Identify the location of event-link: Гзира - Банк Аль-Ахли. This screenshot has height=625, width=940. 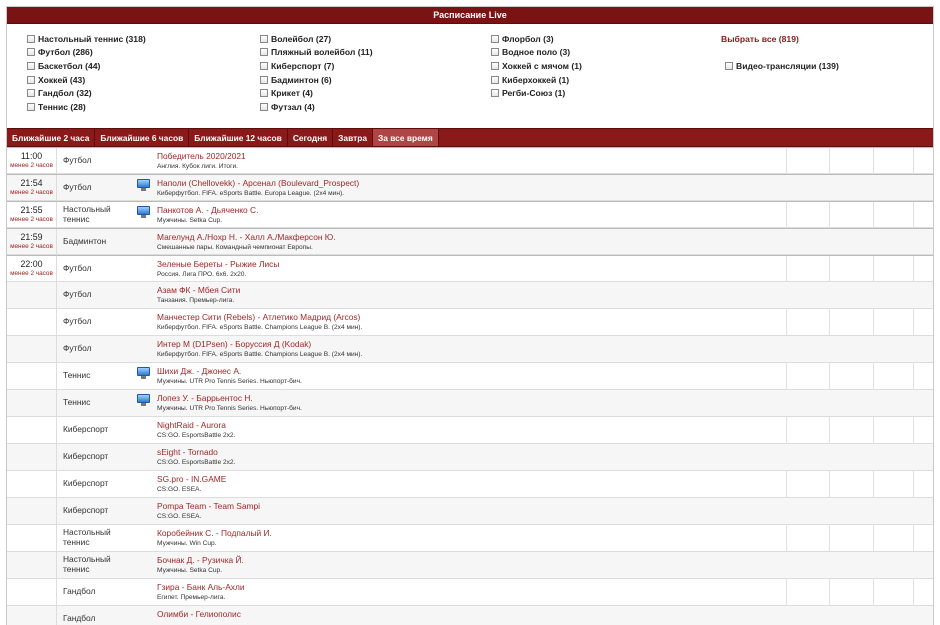
(545, 587).